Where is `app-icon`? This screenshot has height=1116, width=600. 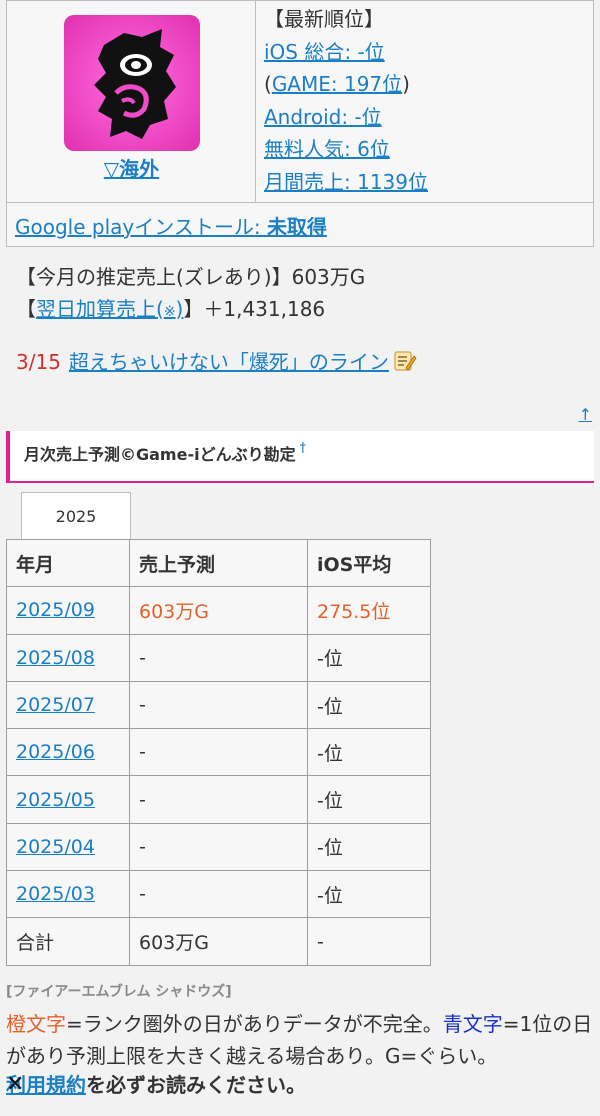 app-icon is located at coordinates (132, 83).